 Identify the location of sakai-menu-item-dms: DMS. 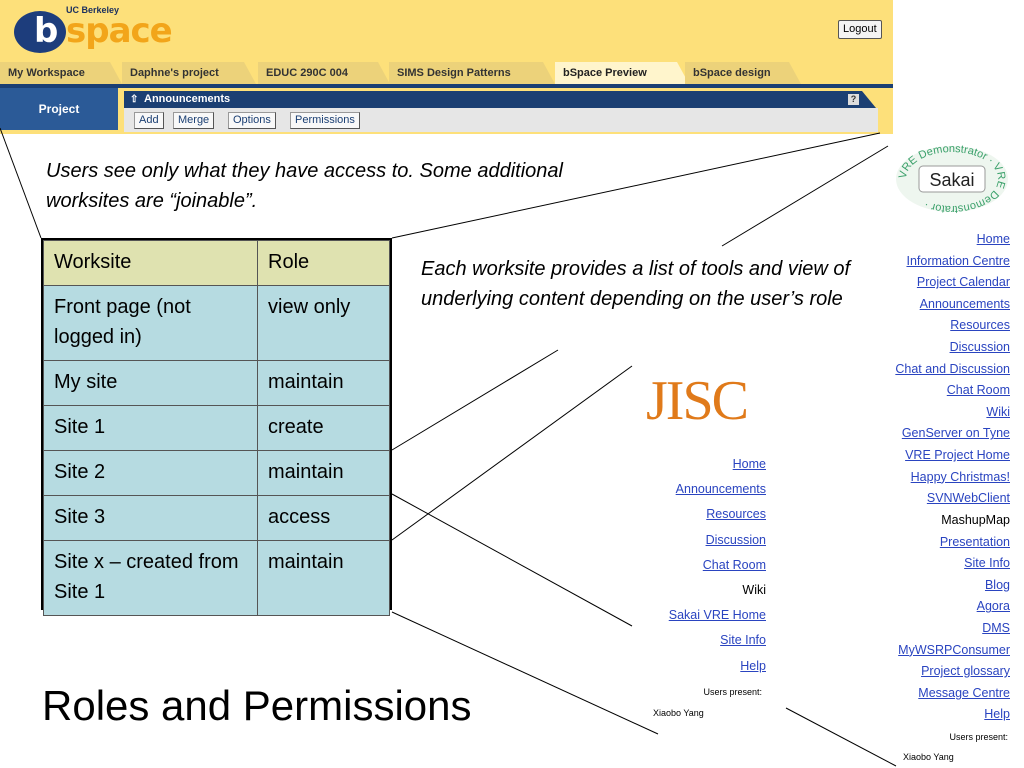
(949, 629).